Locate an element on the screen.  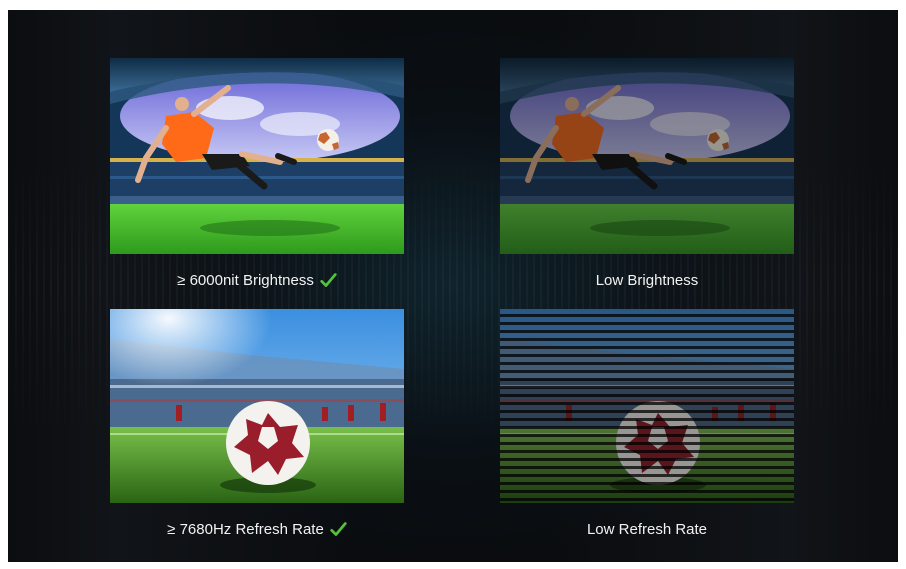
high-brightness-caption: ≥ 6000nit Brightness is located at coordinates (257, 280).